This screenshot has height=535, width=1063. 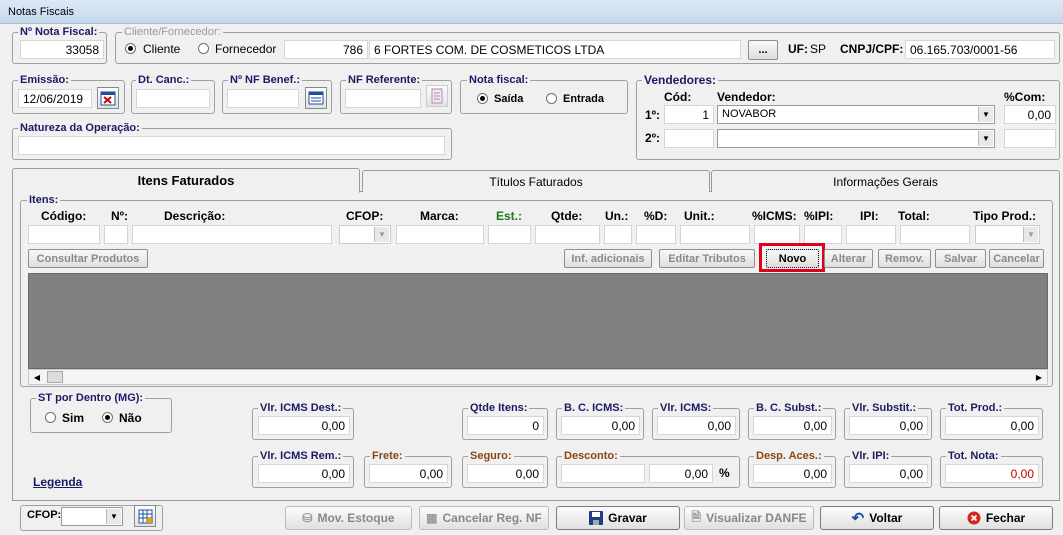 What do you see at coordinates (62, 49) in the screenshot?
I see `nota-number-field: 33058` at bounding box center [62, 49].